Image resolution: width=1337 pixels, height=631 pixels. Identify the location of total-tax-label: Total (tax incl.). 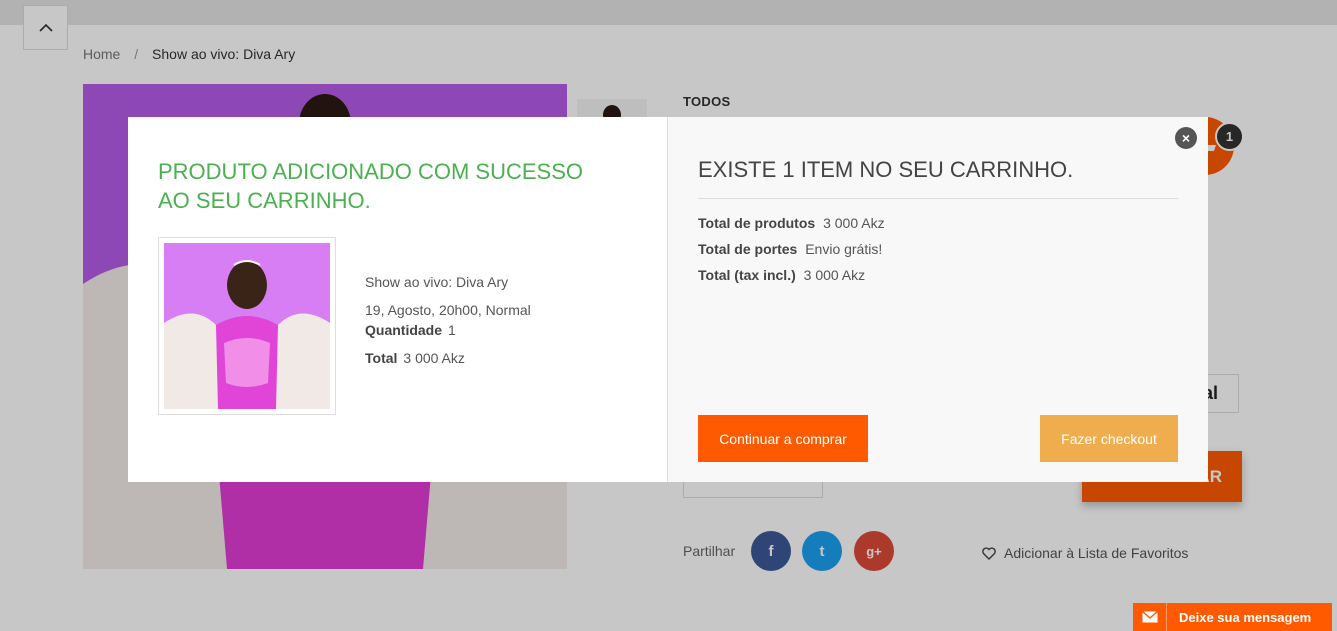
(747, 275).